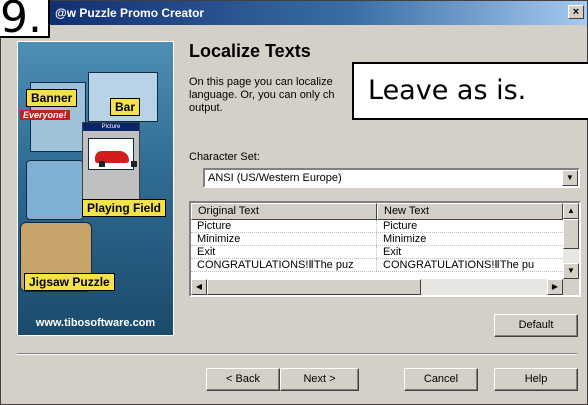  Describe the element at coordinates (536, 325) in the screenshot. I see `default-button: Default` at that location.